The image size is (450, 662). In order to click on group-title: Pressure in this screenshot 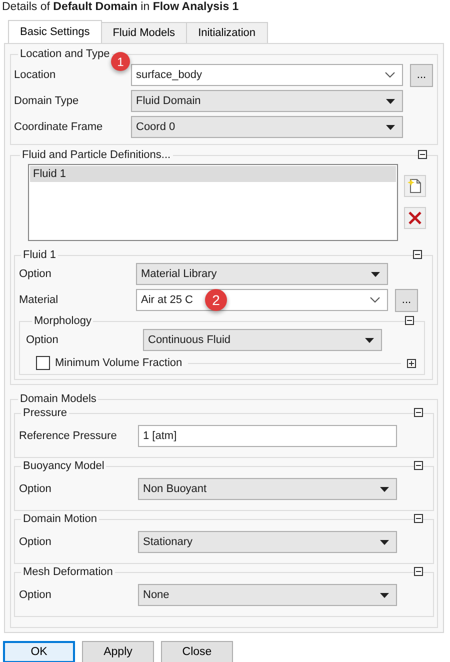, I will do `click(45, 413)`.